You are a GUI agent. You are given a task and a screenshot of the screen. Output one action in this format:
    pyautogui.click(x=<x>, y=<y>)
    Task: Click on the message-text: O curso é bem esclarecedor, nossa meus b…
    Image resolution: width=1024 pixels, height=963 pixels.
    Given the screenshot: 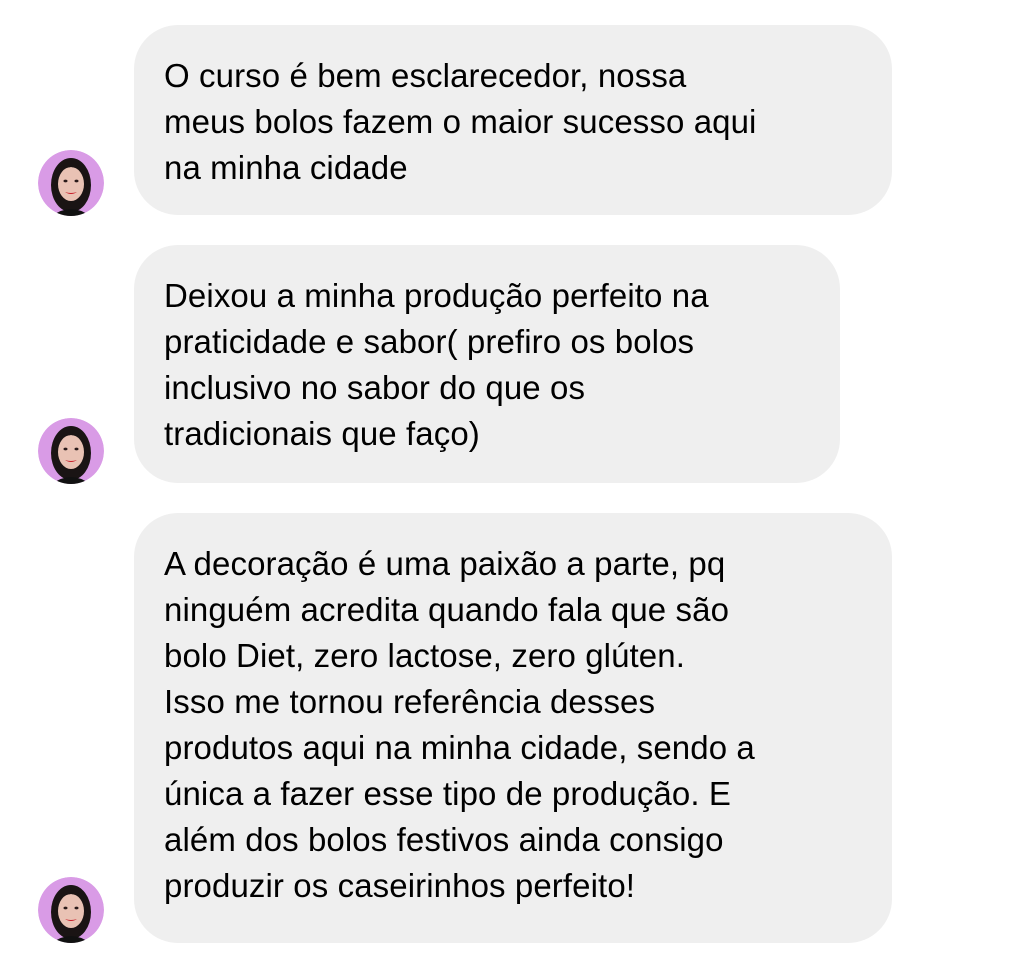 What is the action you would take?
    pyautogui.click(x=460, y=121)
    